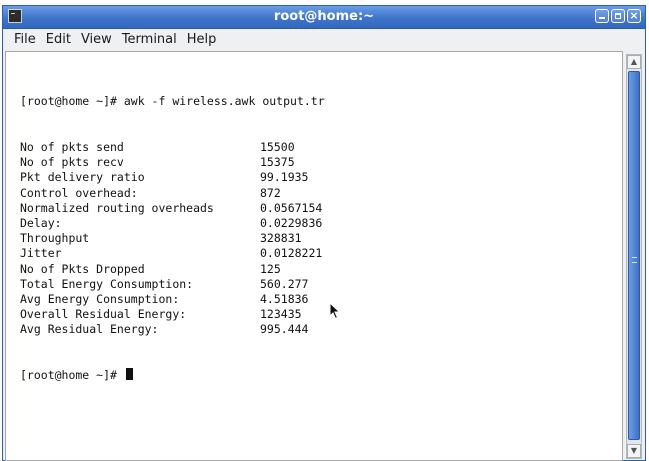  I want to click on scrollbar-thumb, so click(634, 255).